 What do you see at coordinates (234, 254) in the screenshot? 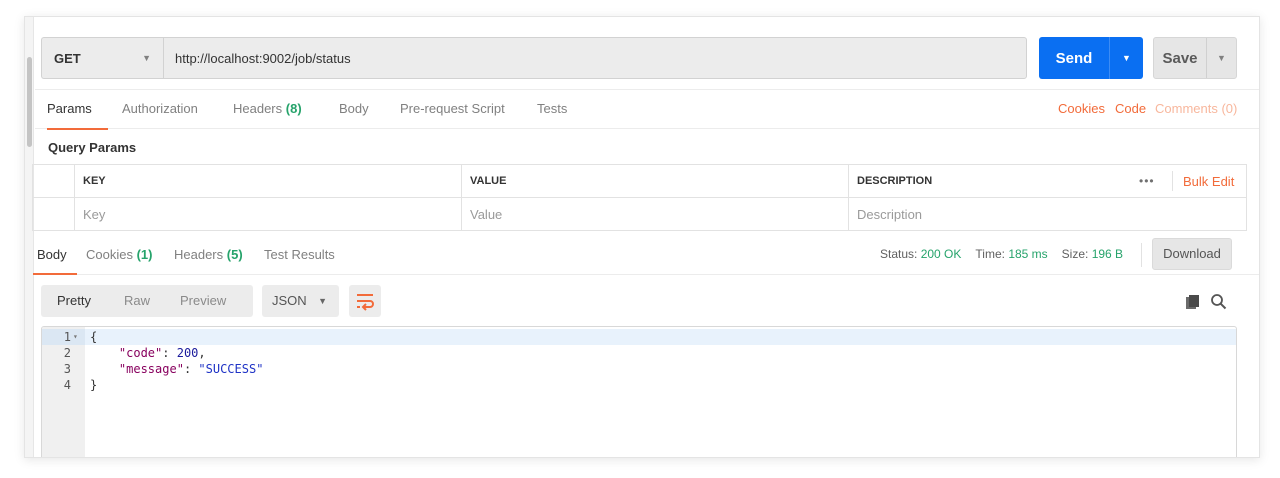
I see `tab-count: (5)` at bounding box center [234, 254].